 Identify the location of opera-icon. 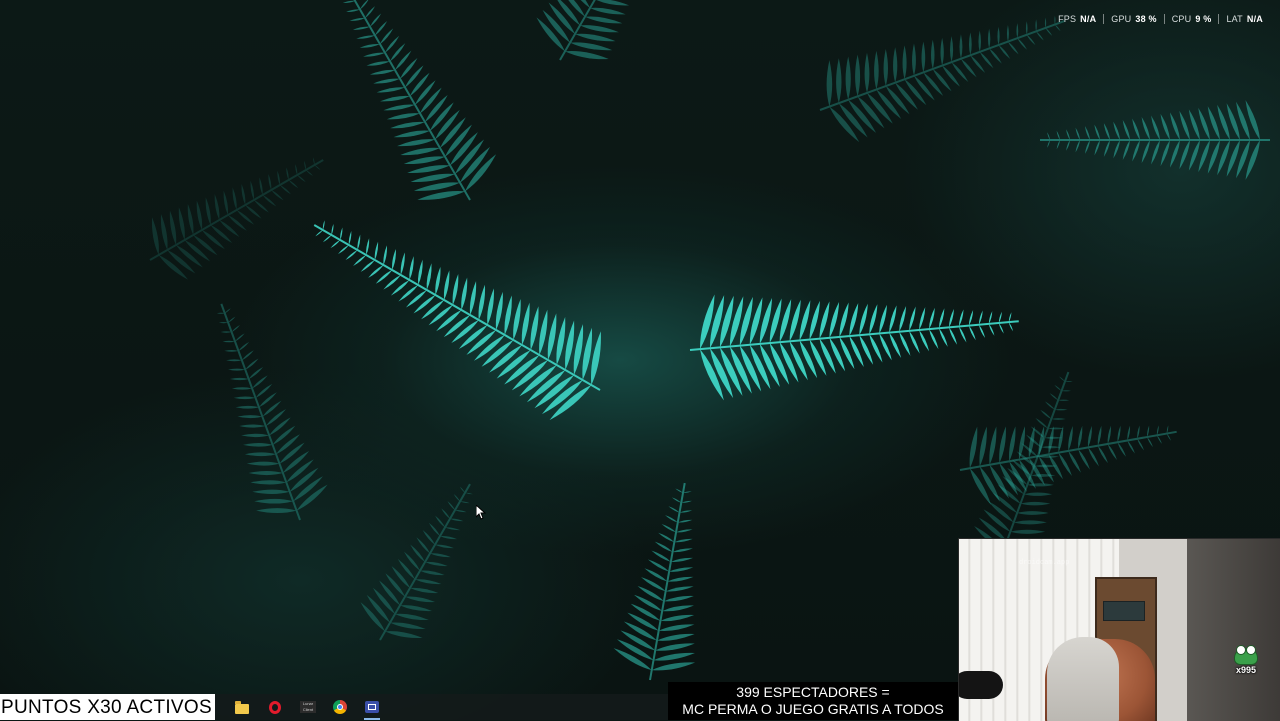
(275, 707).